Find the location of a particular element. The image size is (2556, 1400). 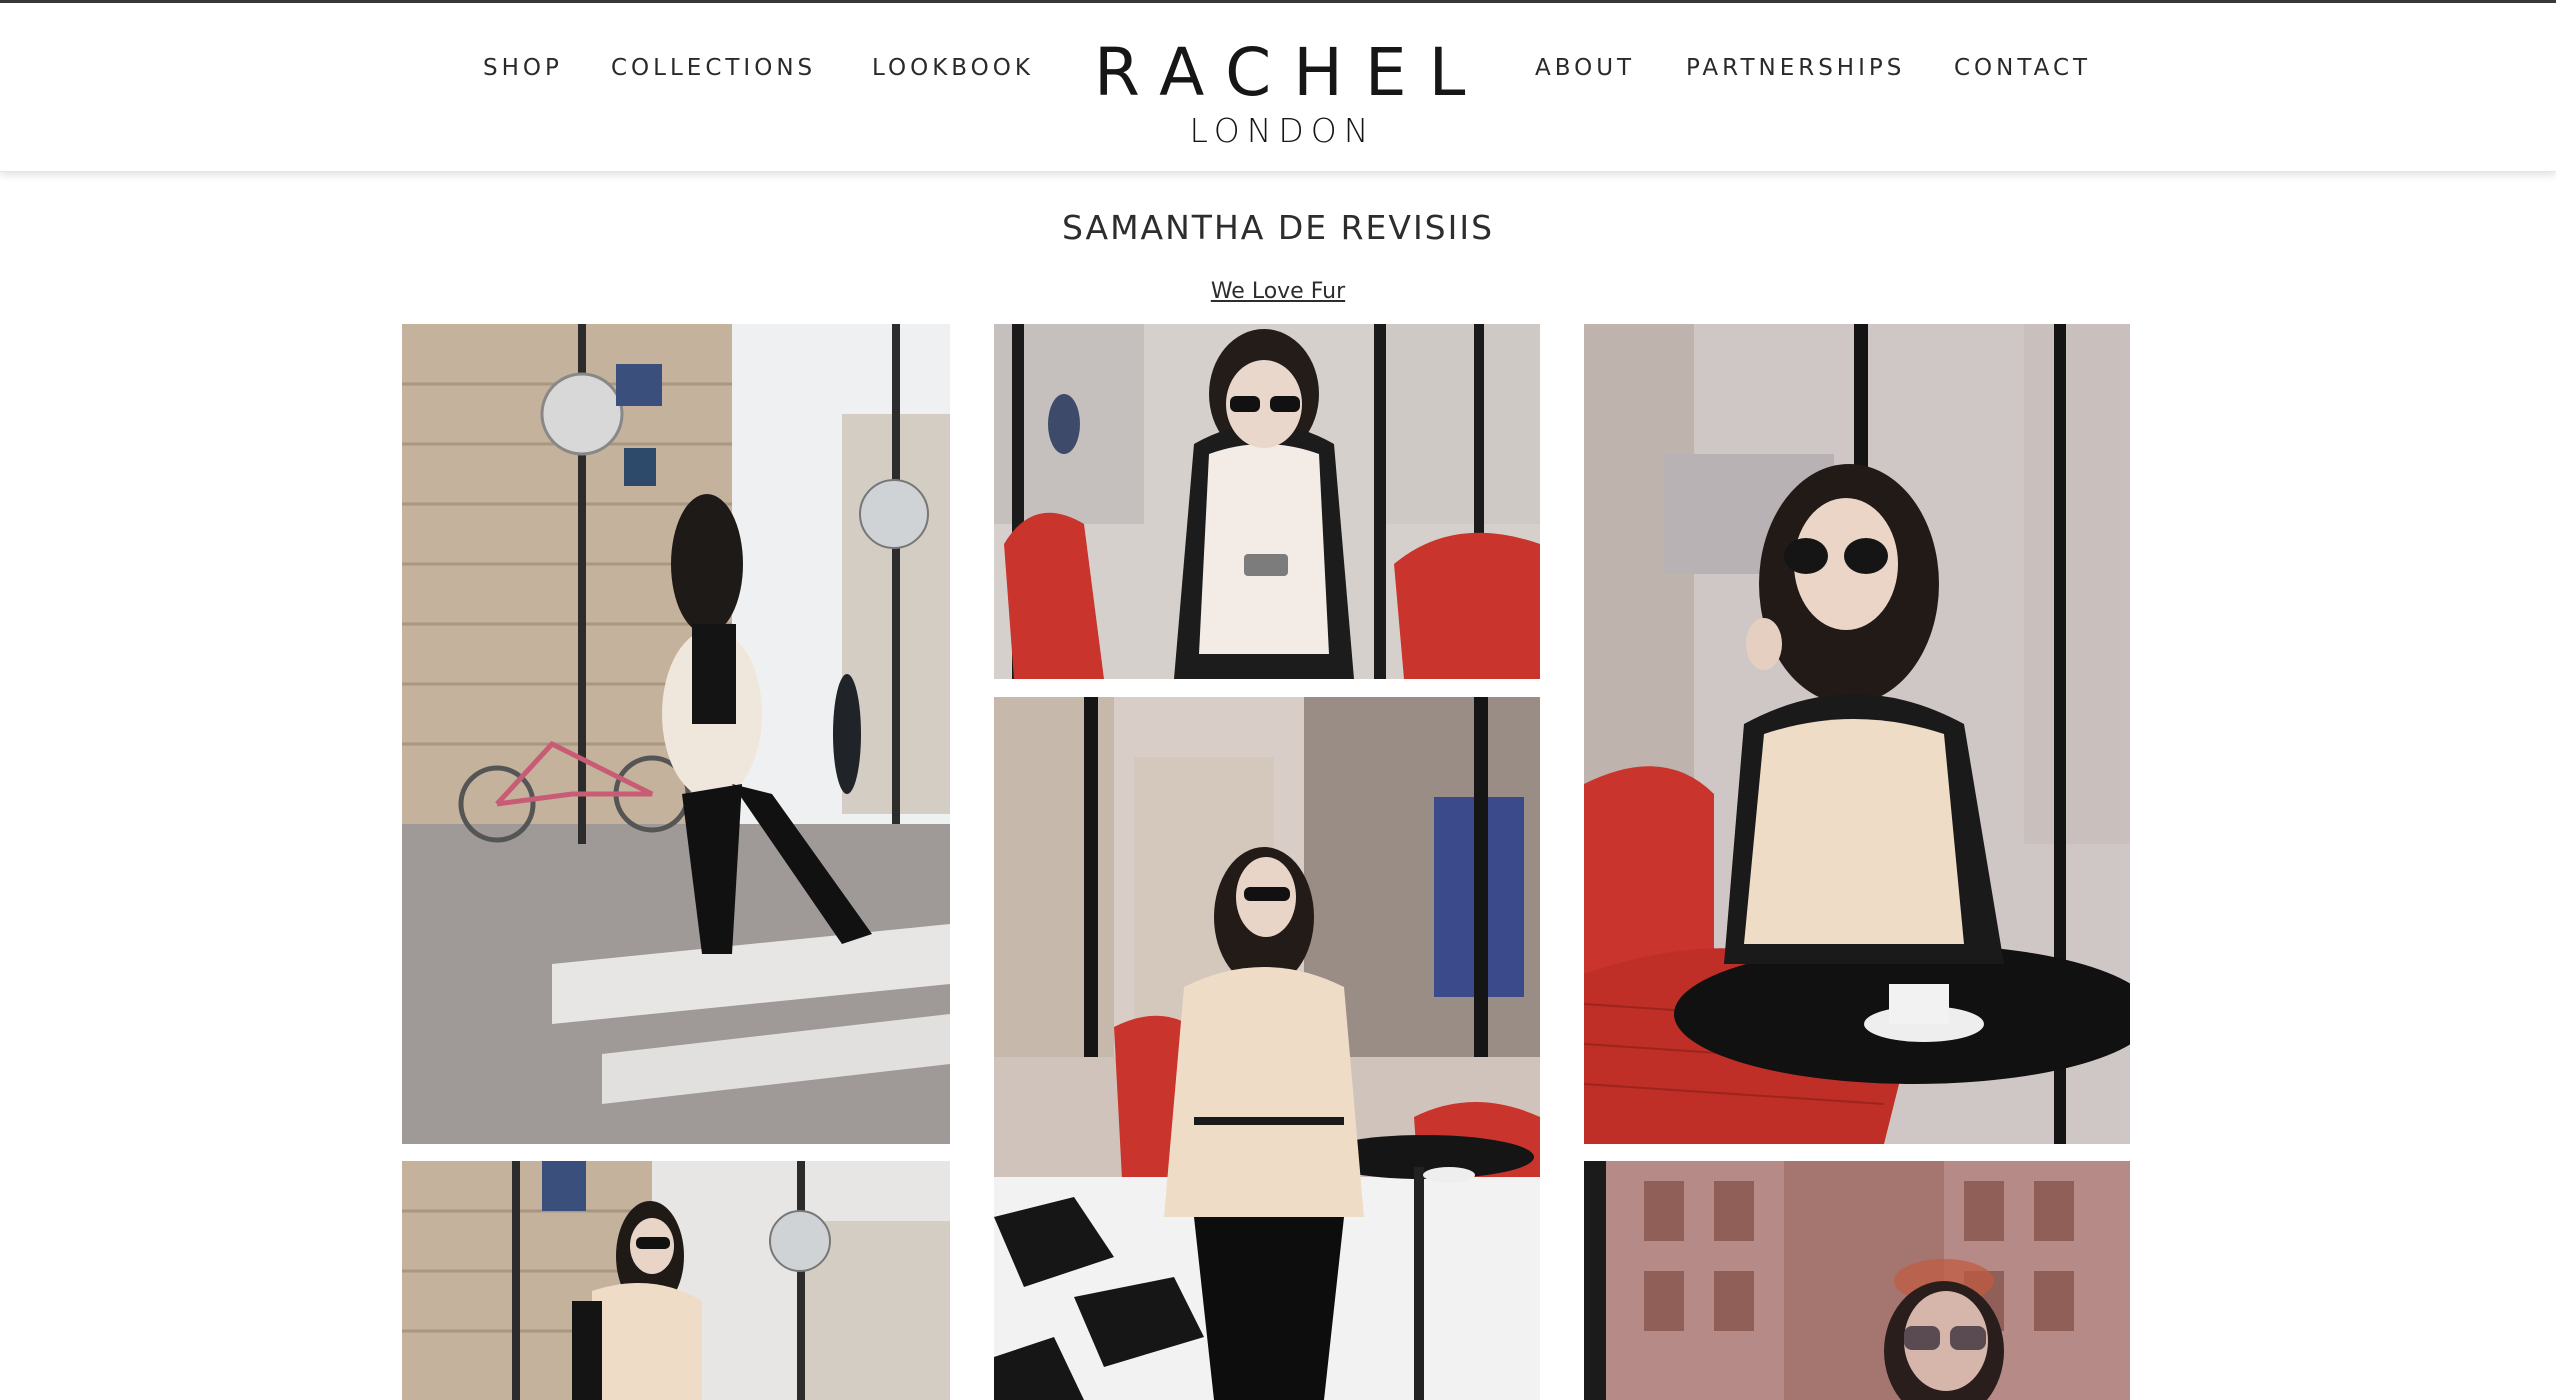

photo-cafe-seated-image is located at coordinates (1267, 1048).